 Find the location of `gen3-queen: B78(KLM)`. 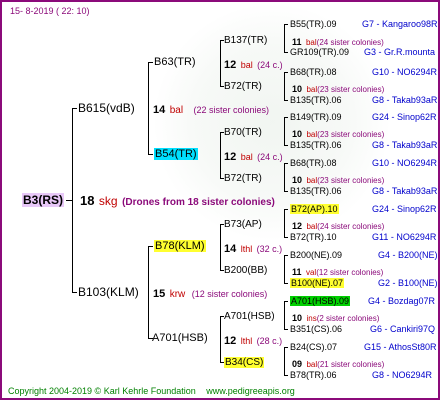

gen3-queen: B78(KLM) is located at coordinates (180, 246).